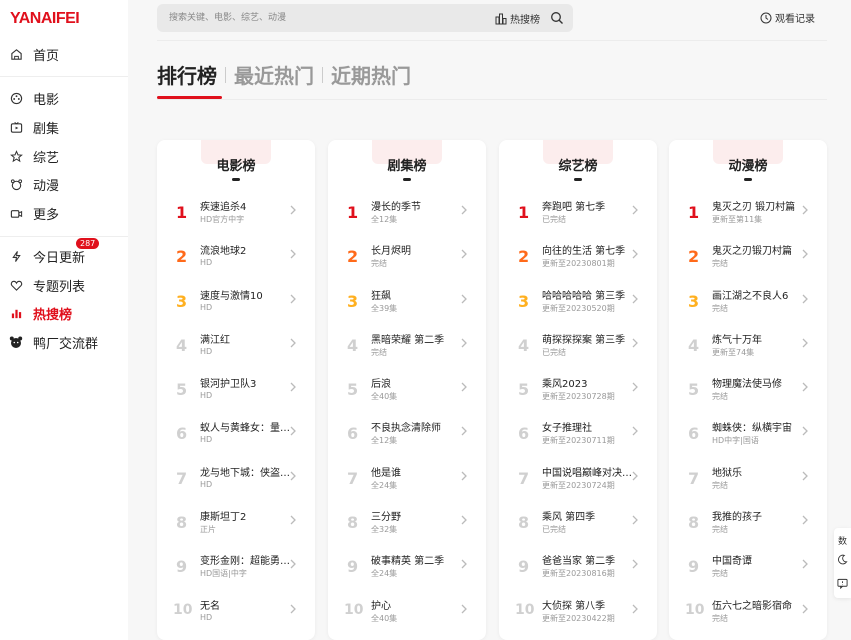 This screenshot has width=851, height=640. I want to click on rank-title: 奔跑吧 第七季, so click(590, 205).